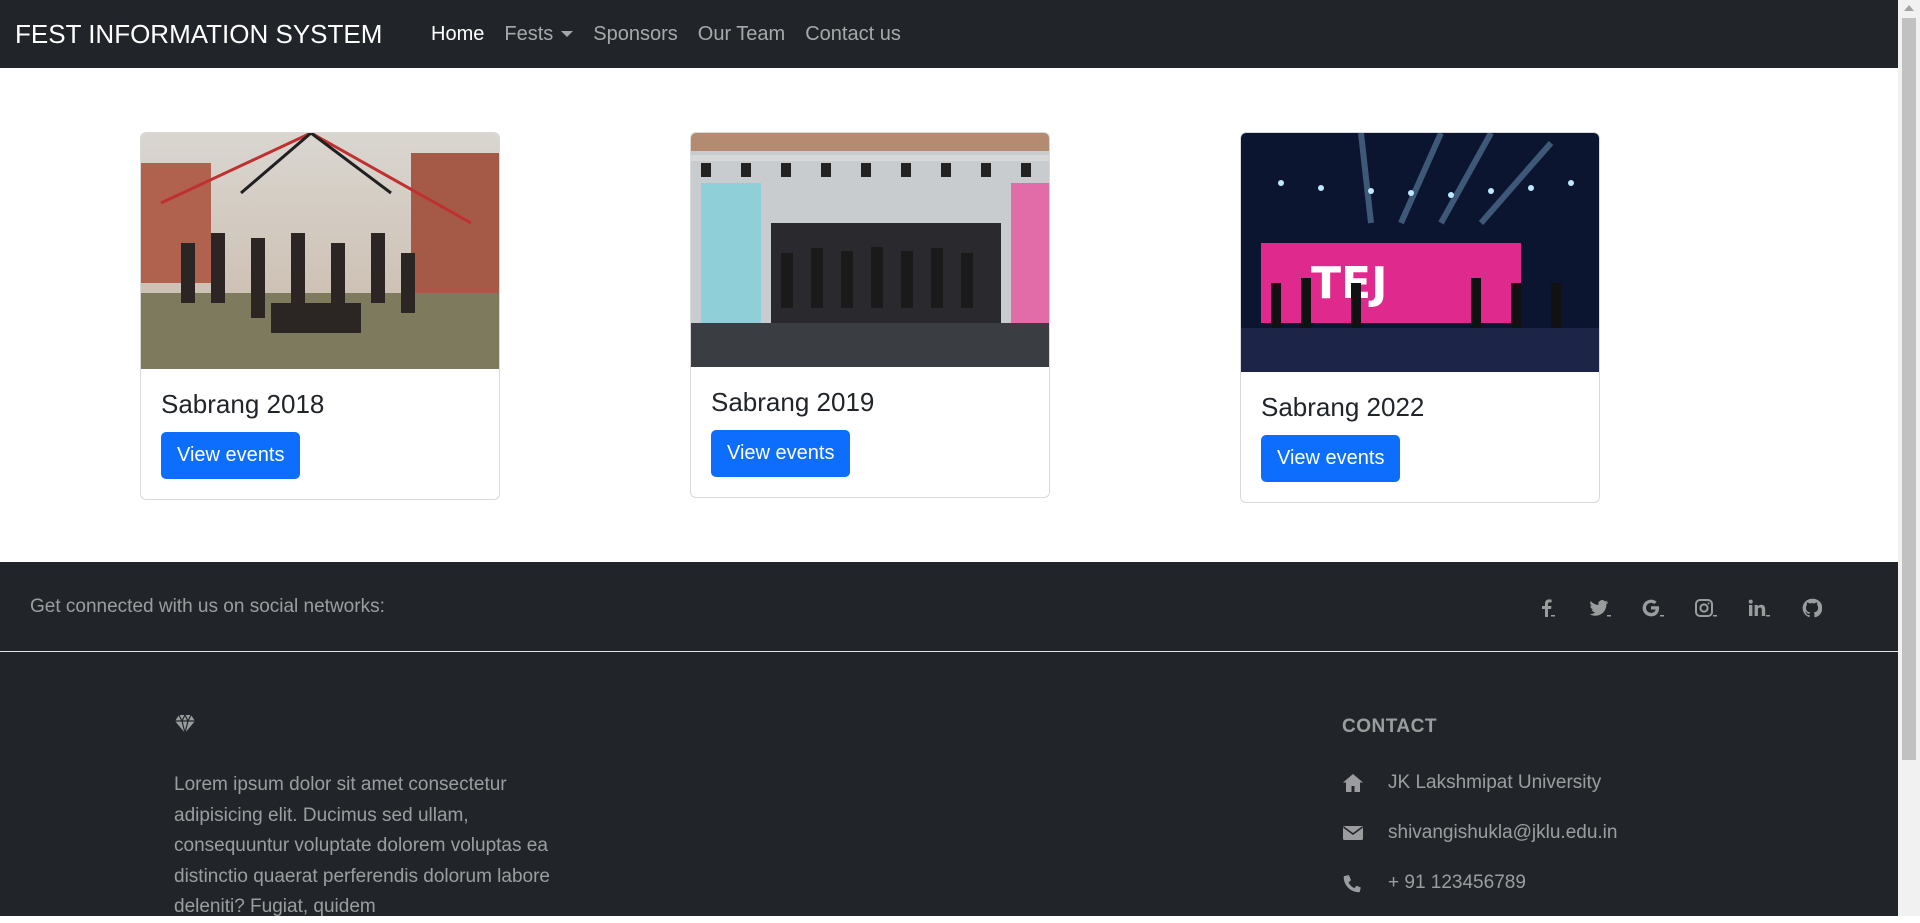 This screenshot has height=923, width=1920. I want to click on fest-card-2018: Sabrang 2018 View events, so click(320, 316).